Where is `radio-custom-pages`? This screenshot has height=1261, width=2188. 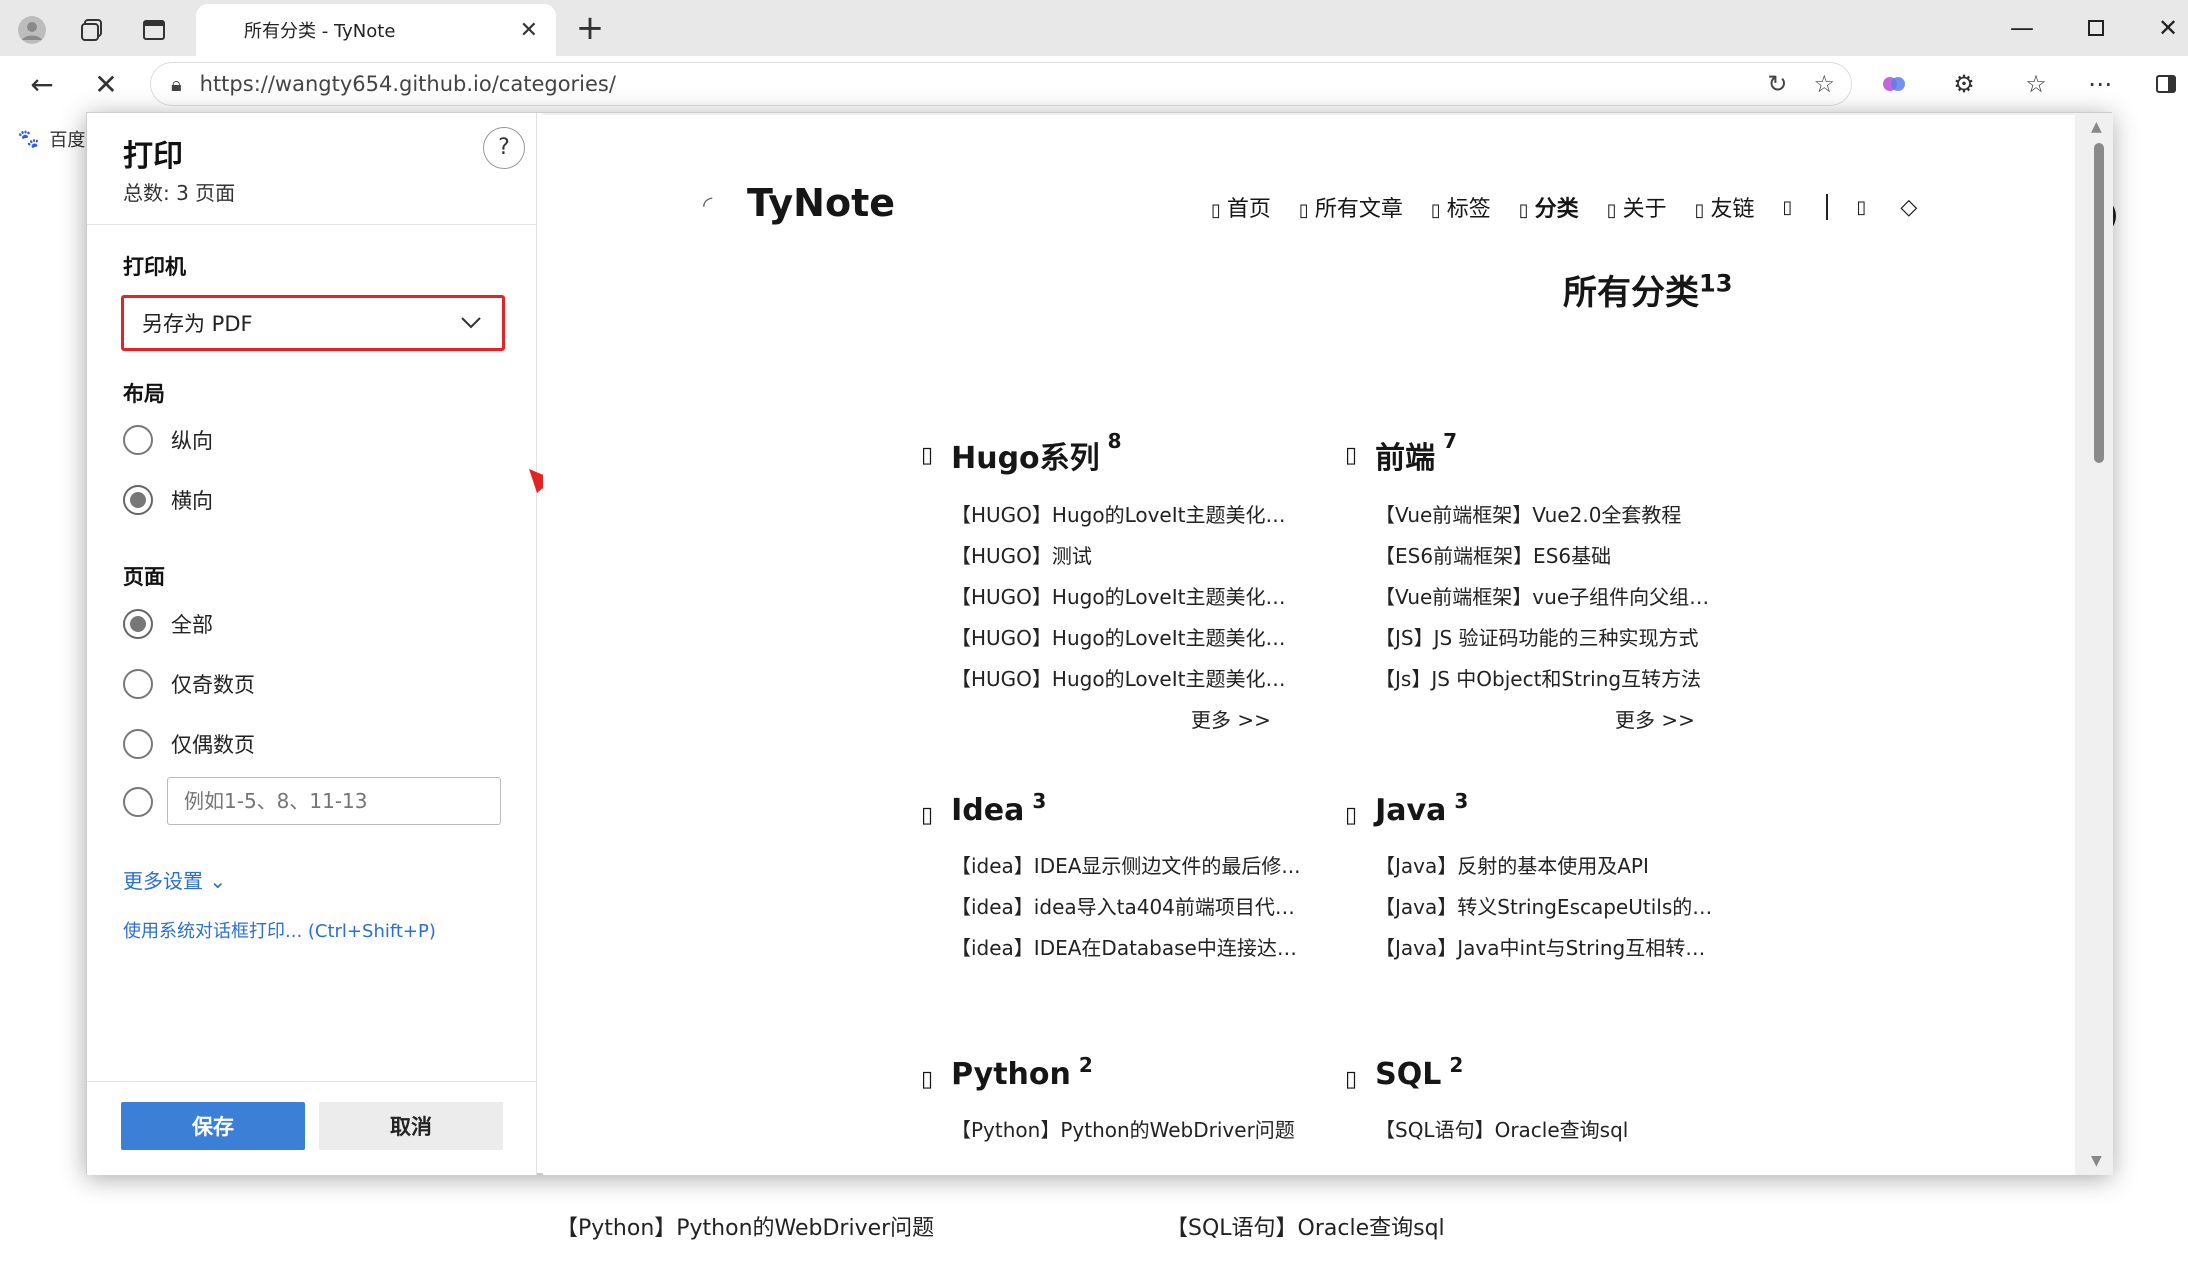
radio-custom-pages is located at coordinates (138, 802).